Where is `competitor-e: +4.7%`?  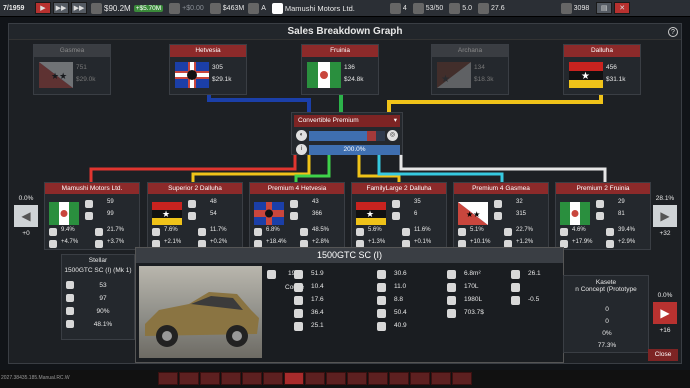
competitor-e: +4.7% is located at coordinates (70, 242).